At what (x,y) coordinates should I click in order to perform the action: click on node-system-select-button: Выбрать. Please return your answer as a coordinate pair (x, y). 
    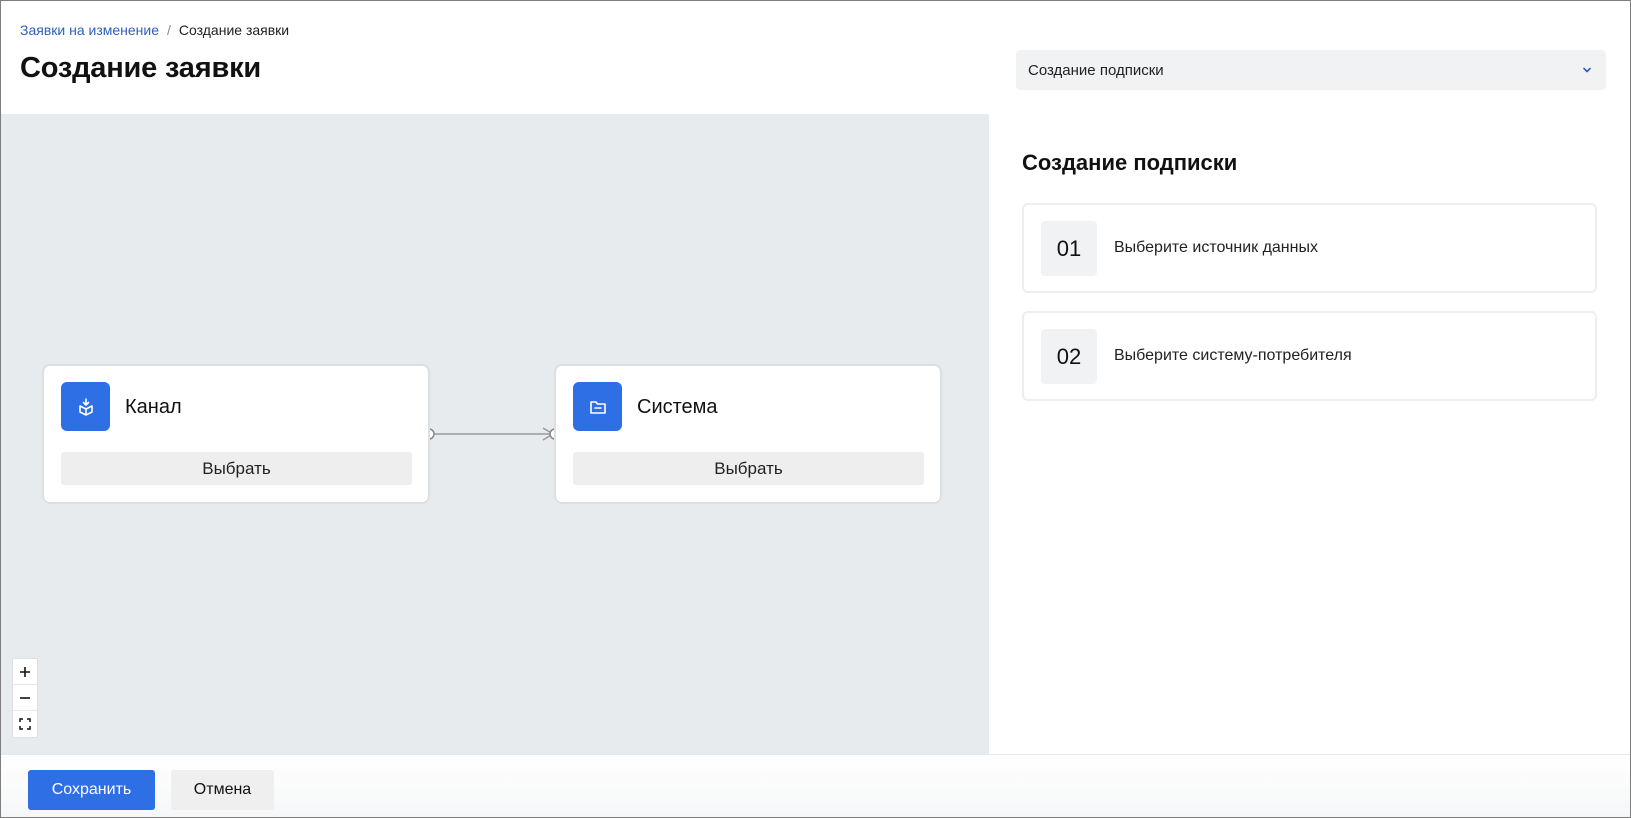
    Looking at the image, I should click on (748, 468).